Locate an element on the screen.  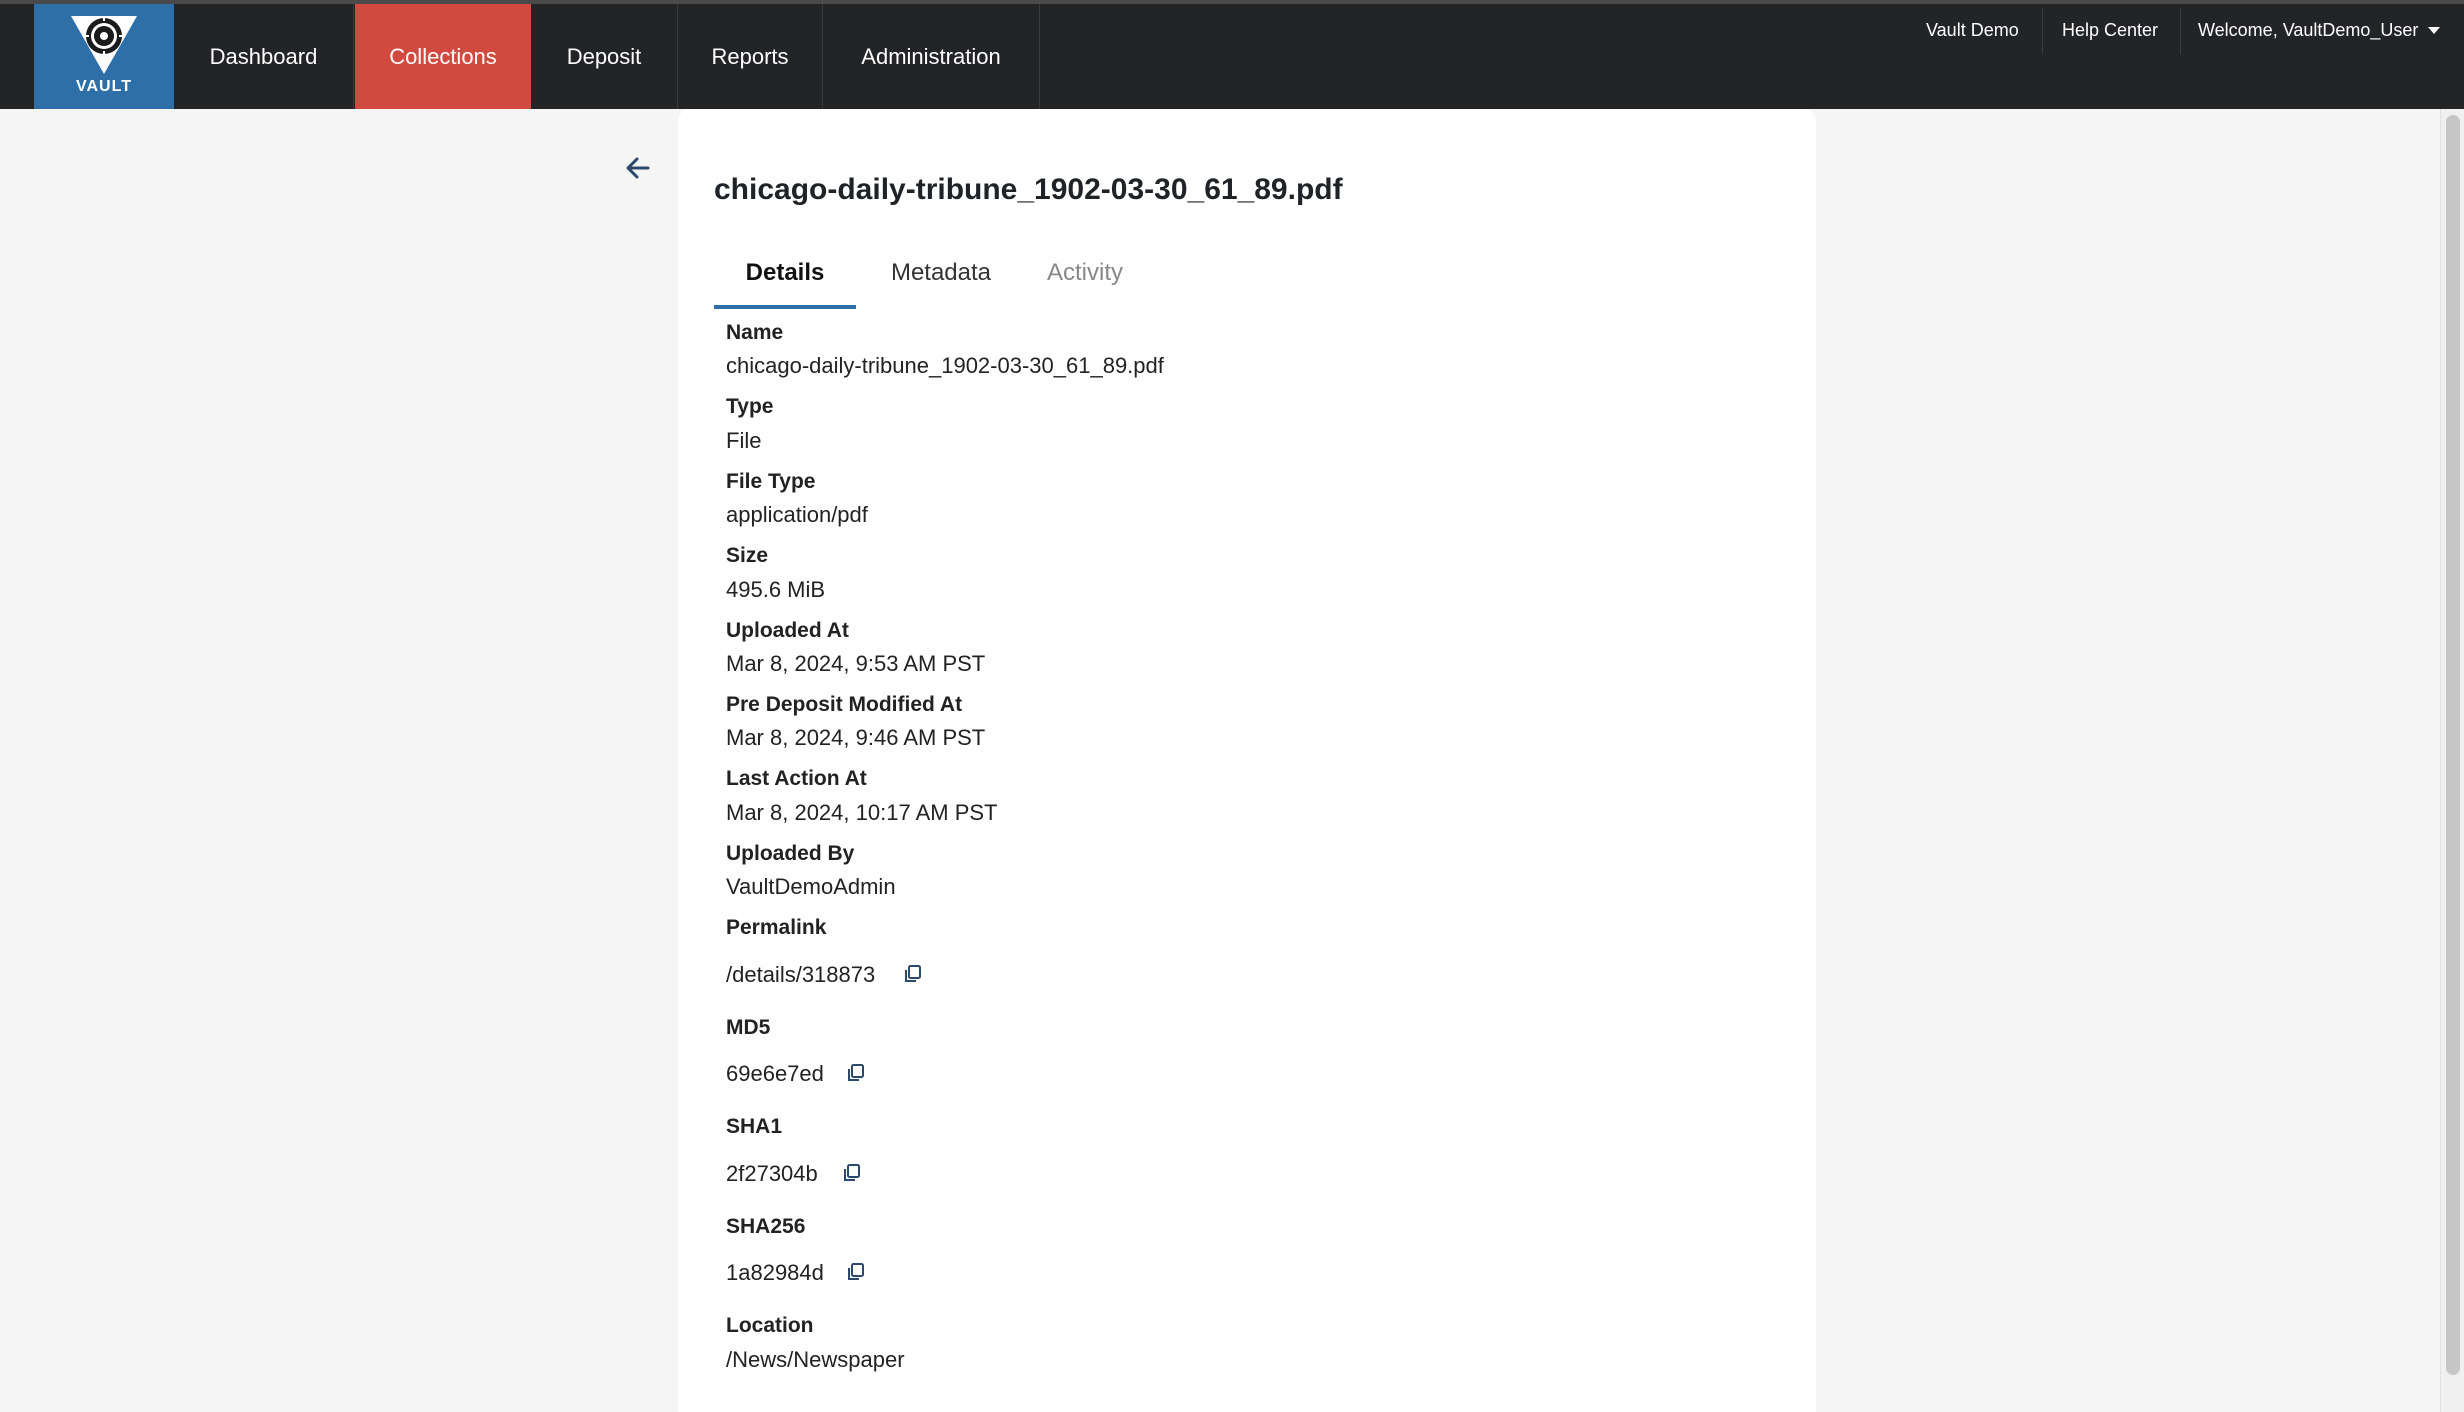
nav-deposit-label: Deposit is located at coordinates (604, 56).